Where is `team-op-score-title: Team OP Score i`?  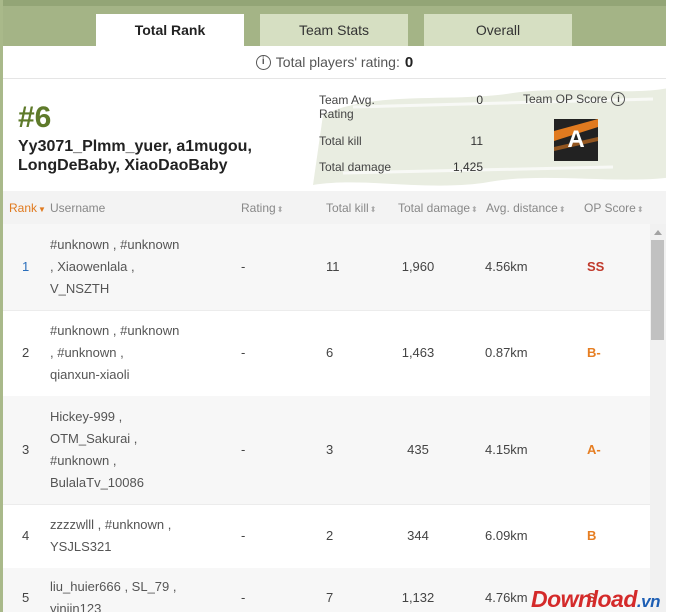 team-op-score-title: Team OP Score i is located at coordinates (574, 99).